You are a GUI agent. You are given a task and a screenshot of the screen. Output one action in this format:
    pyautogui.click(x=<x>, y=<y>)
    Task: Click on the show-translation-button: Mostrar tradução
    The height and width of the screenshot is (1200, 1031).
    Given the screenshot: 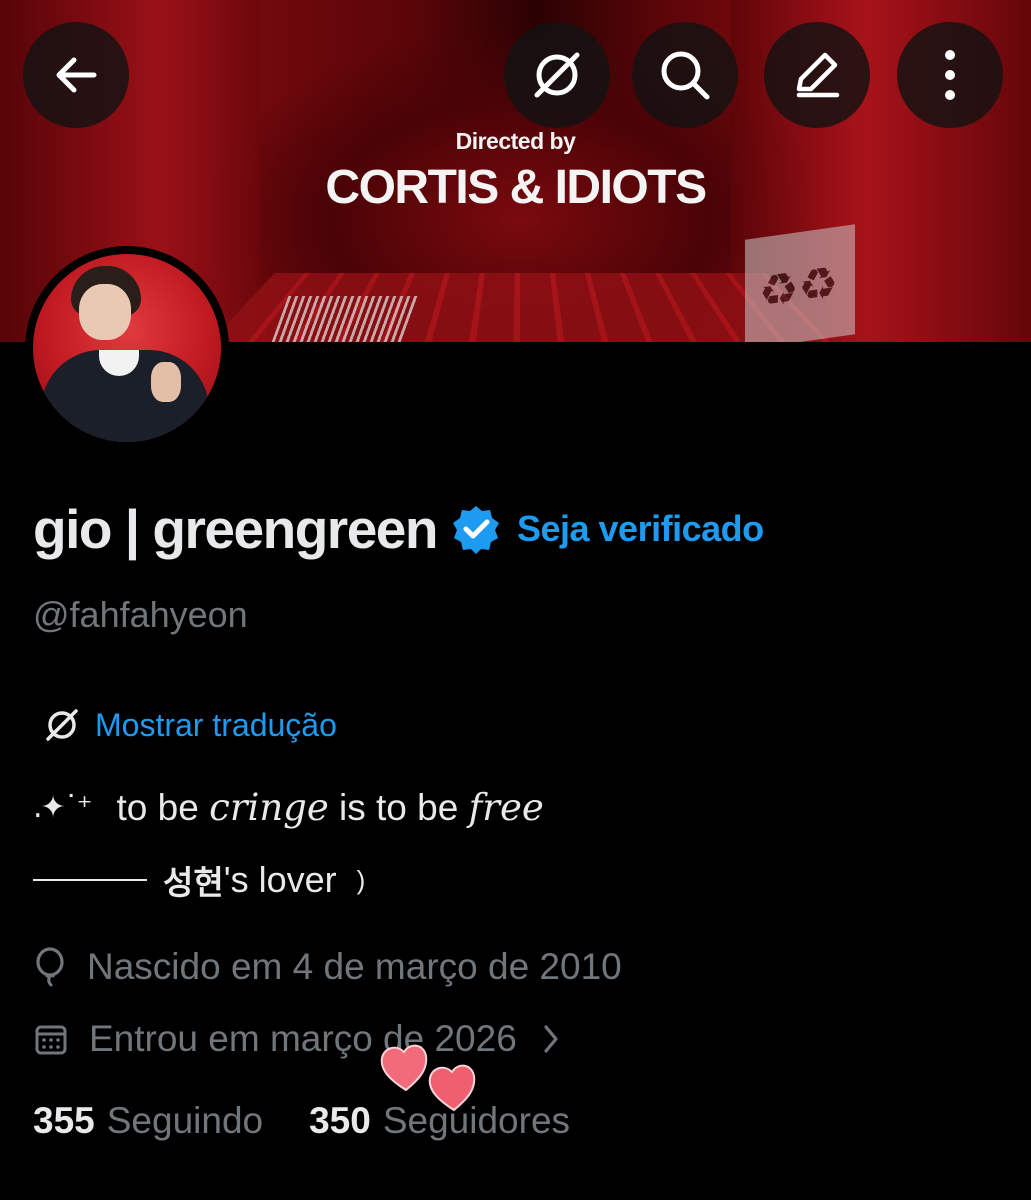 What is the action you would take?
    pyautogui.click(x=190, y=725)
    